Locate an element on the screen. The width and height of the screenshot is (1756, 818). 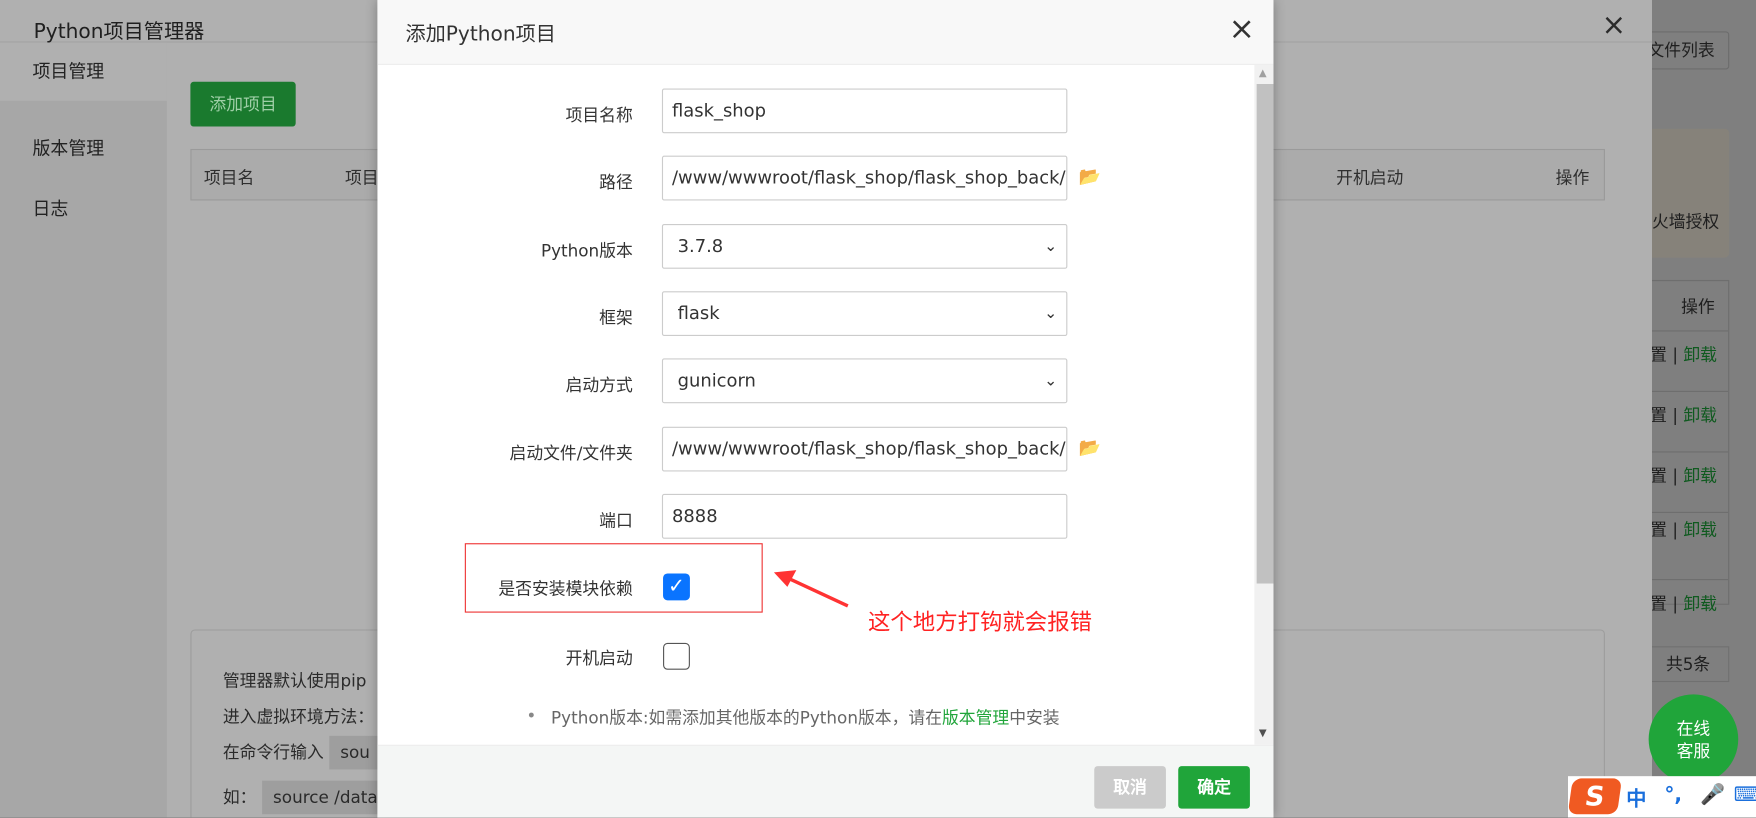
punctuation-icon: °, is located at coordinates (1673, 795).